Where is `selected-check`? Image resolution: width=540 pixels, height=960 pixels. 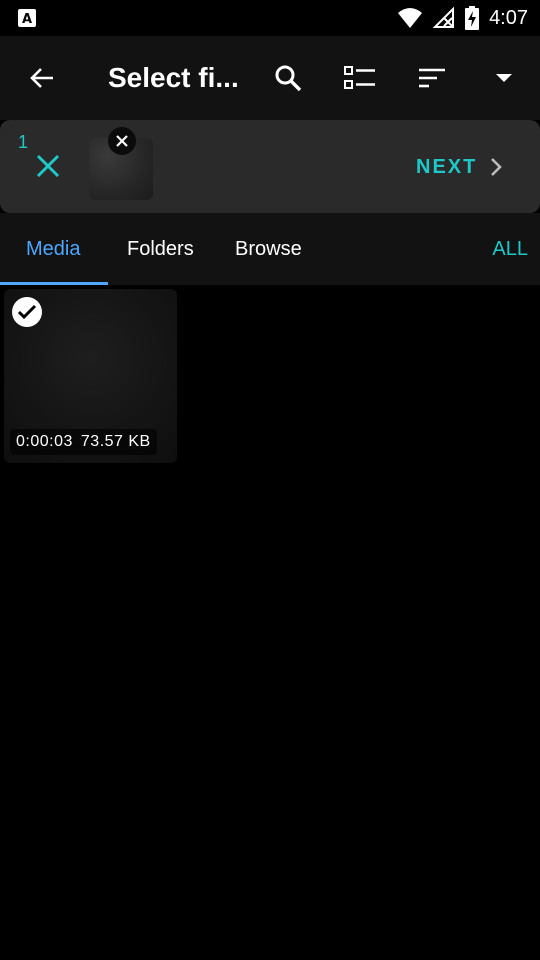 selected-check is located at coordinates (27, 312).